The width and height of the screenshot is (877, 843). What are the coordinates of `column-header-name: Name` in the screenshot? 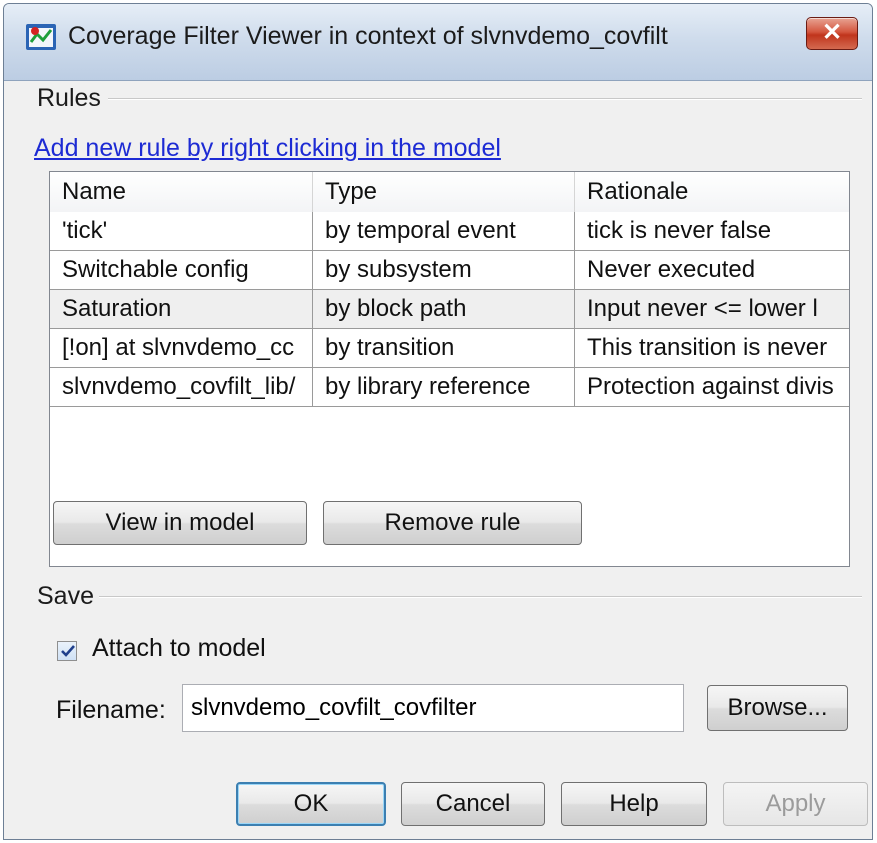 It's located at (181, 192).